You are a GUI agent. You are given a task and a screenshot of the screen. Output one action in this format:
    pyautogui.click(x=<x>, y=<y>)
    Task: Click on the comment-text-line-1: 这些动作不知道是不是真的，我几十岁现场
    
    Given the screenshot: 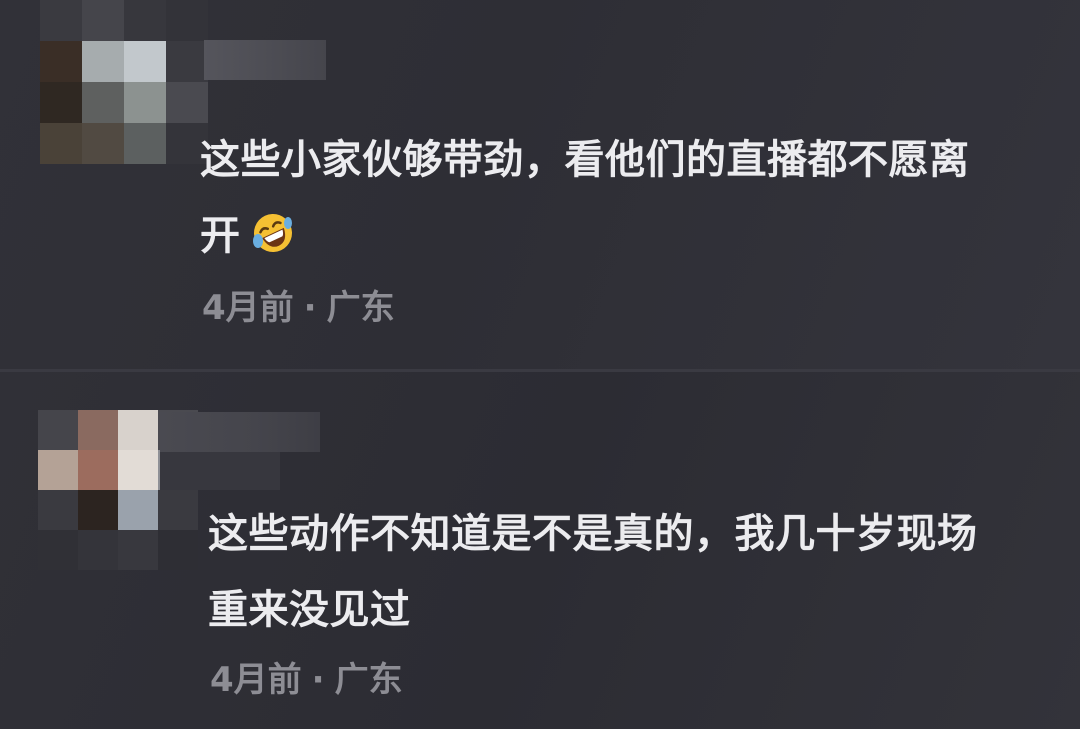 What is the action you would take?
    pyautogui.click(x=593, y=534)
    